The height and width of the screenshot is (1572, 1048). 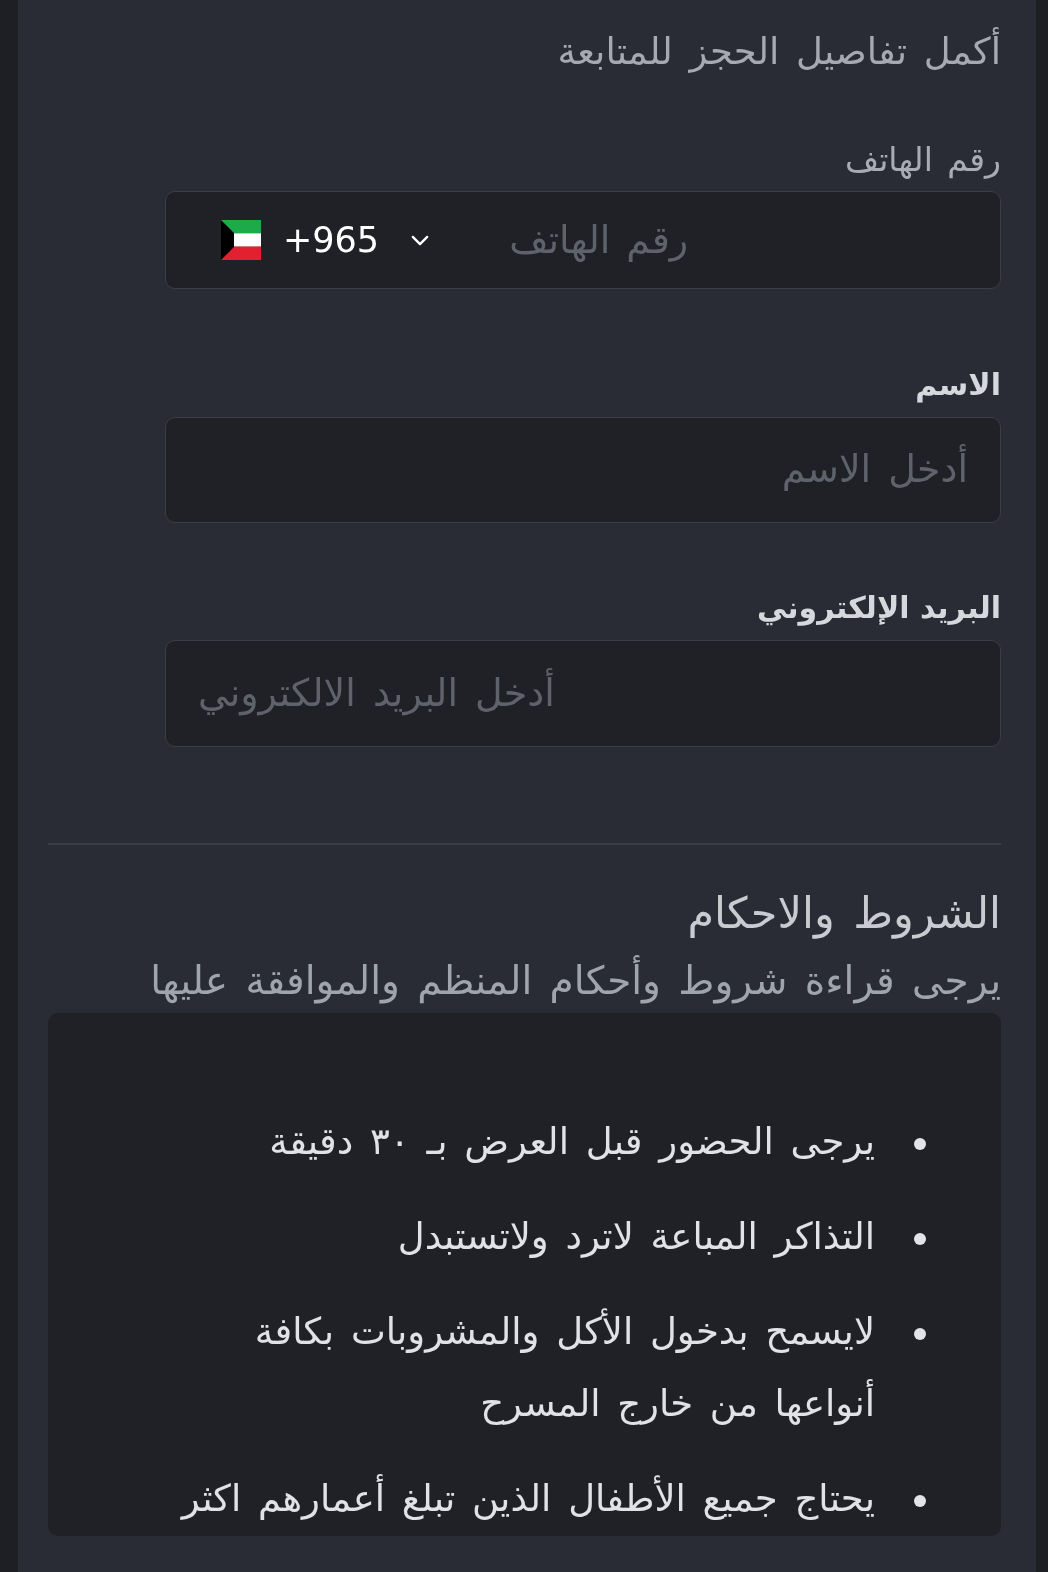 What do you see at coordinates (564, 1367) in the screenshot?
I see `terms-item: لايسمح بدخول الأكل والمشروبات بكافة أنواعها من خارج المسرح` at bounding box center [564, 1367].